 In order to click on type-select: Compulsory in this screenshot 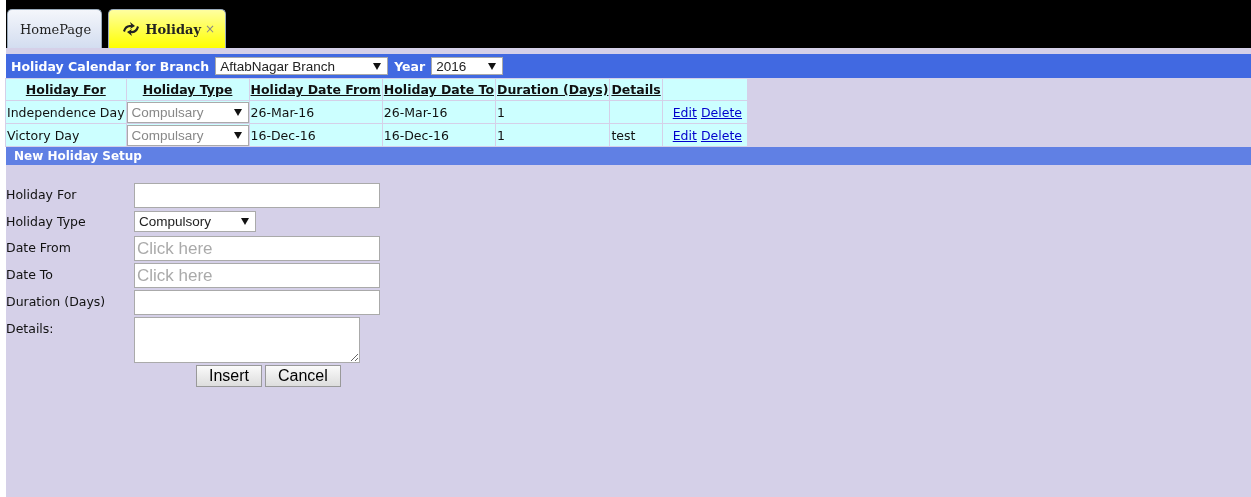, I will do `click(195, 221)`.